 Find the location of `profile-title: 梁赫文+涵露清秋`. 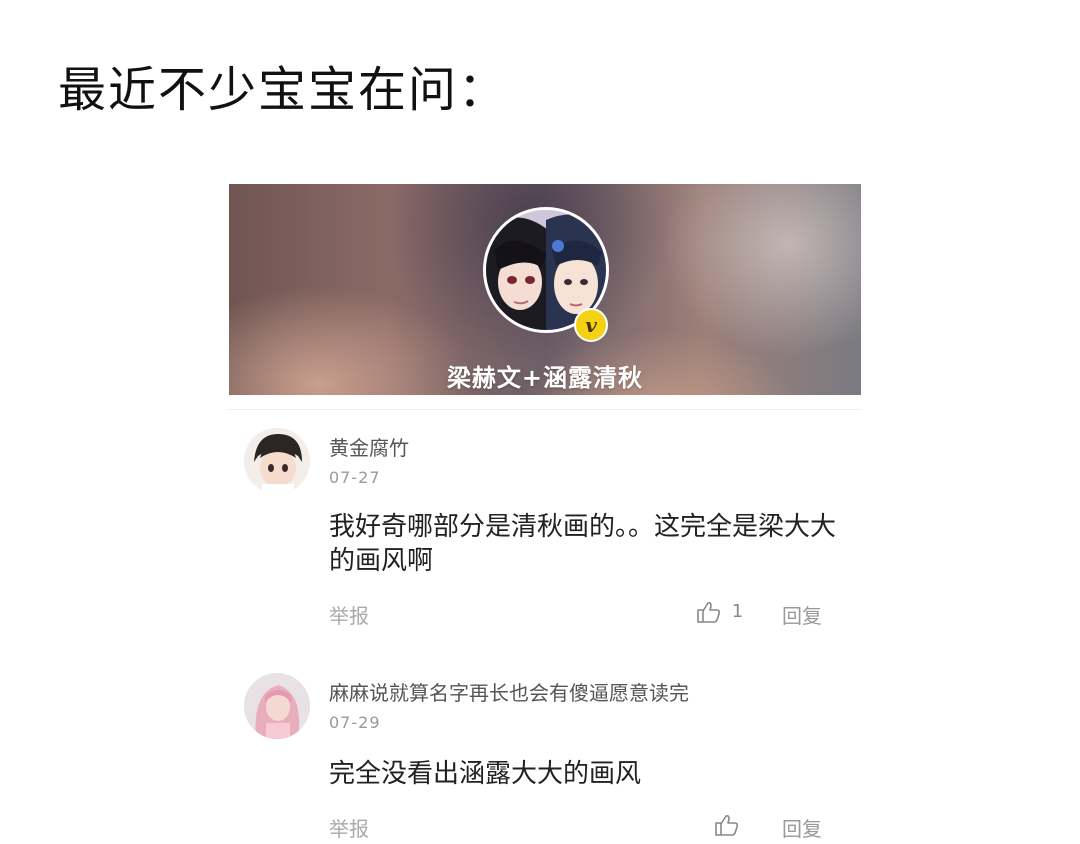

profile-title: 梁赫文+涵露清秋 is located at coordinates (545, 375).